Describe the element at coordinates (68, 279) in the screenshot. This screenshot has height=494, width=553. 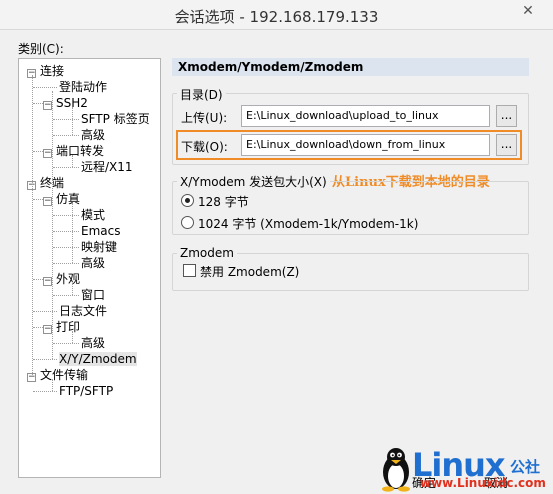
I see `tree-item-label: 外观` at that location.